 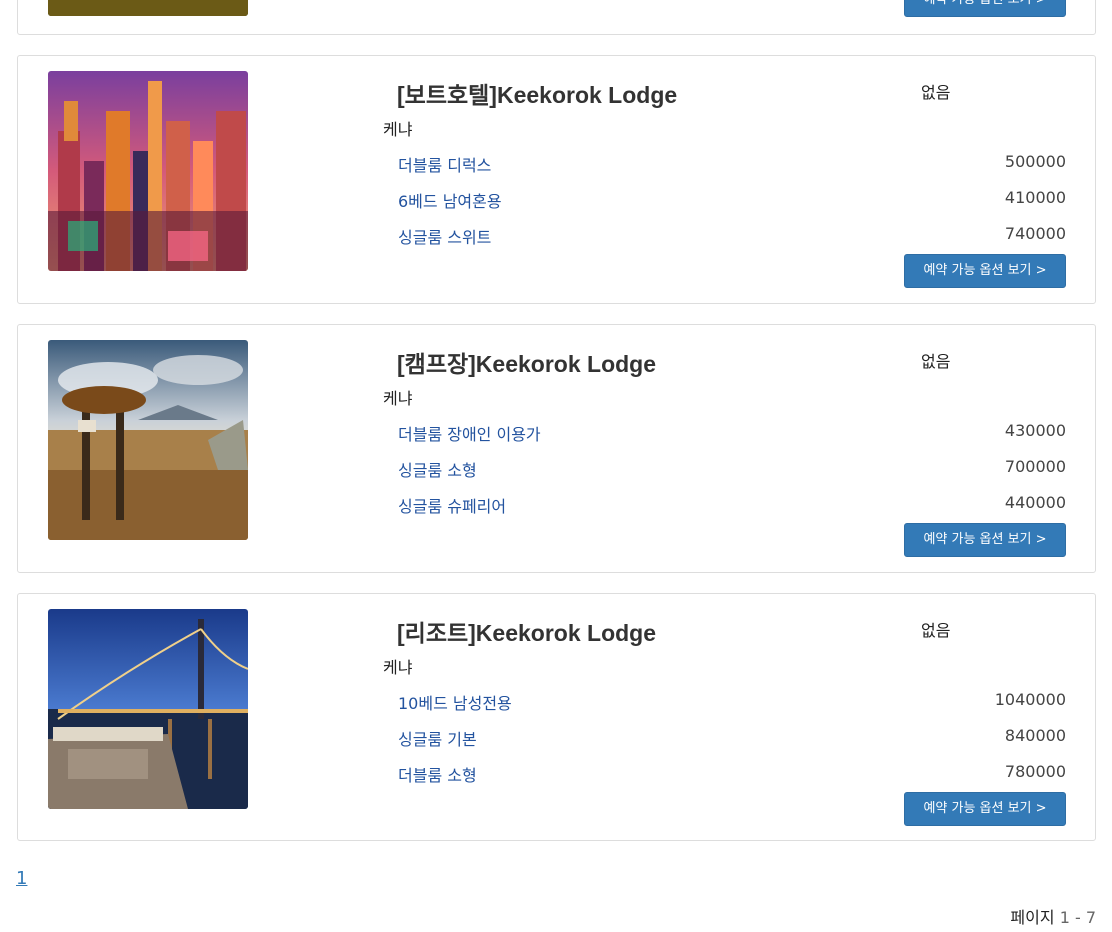 I want to click on room-price: 430000, so click(x=1035, y=430).